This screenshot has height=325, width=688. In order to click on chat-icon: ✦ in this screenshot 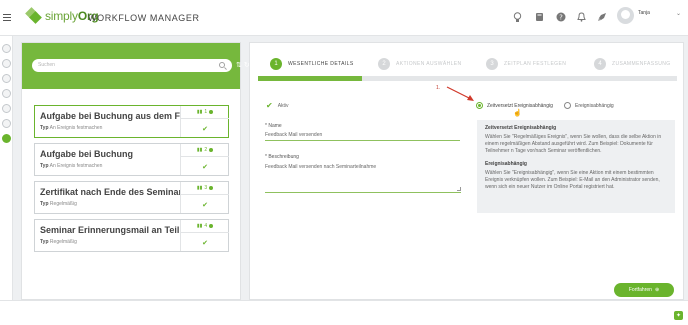, I will do `click(678, 315)`.